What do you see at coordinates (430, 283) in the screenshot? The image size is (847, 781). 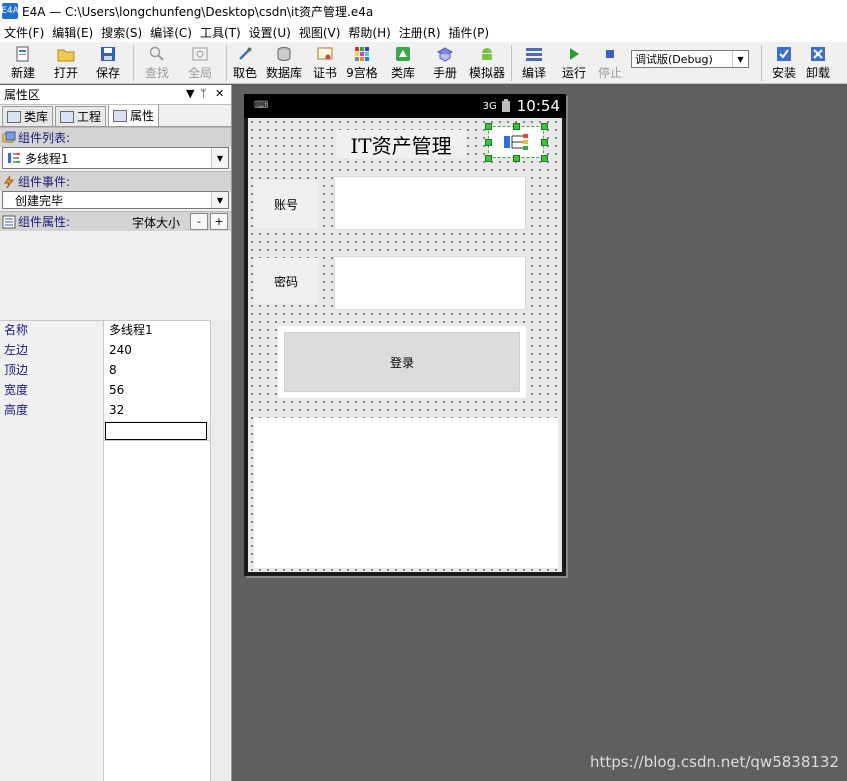 I see `password-input` at bounding box center [430, 283].